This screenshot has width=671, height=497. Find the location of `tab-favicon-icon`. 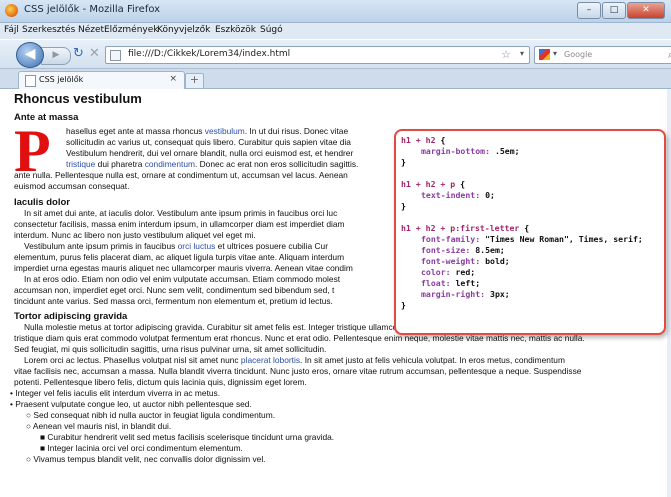

tab-favicon-icon is located at coordinates (30, 81).